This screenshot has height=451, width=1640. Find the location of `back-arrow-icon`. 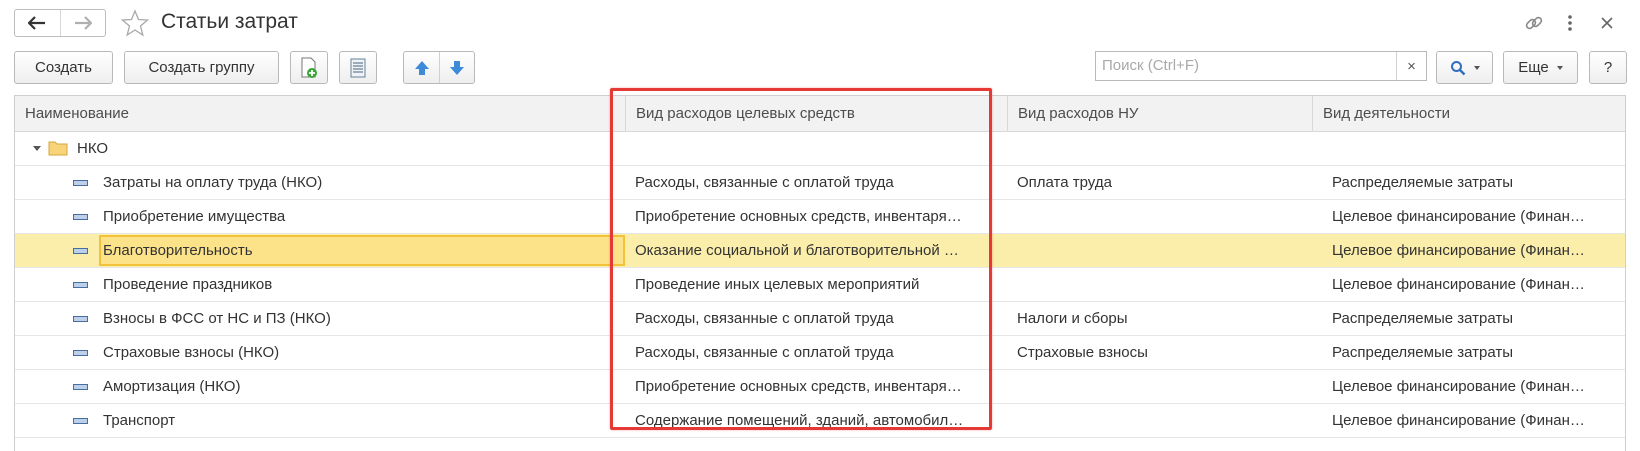

back-arrow-icon is located at coordinates (37, 23).